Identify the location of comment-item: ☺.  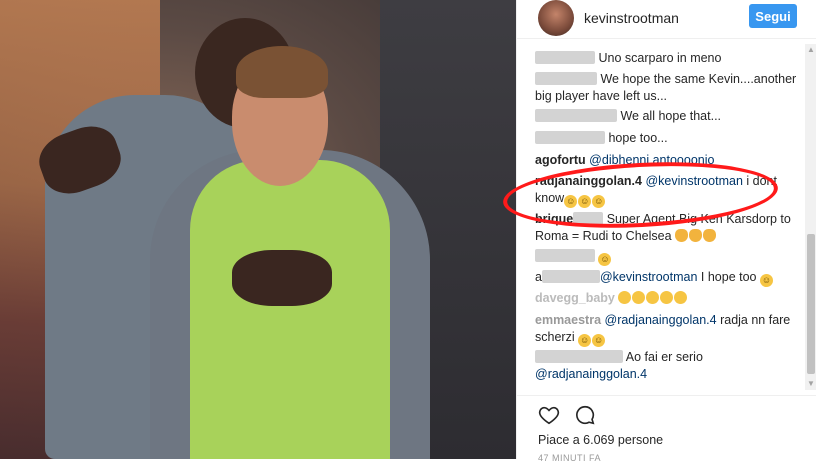
(666, 257).